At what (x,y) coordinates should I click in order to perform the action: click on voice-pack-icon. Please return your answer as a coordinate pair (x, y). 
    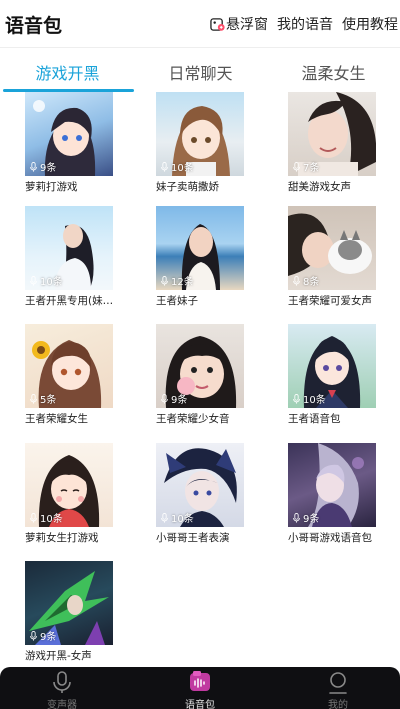
    Looking at the image, I should click on (200, 681).